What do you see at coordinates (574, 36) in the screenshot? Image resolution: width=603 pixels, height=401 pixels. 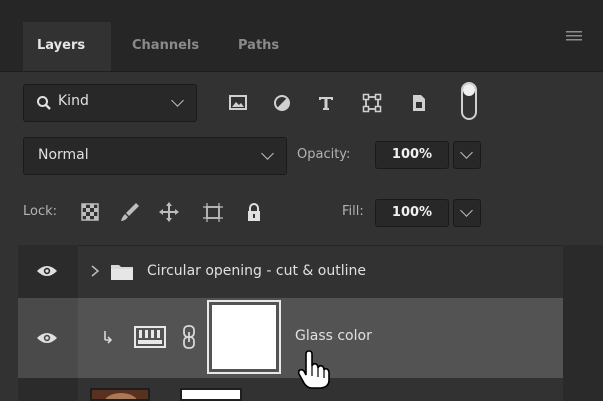 I see `panel-menu-icon` at bounding box center [574, 36].